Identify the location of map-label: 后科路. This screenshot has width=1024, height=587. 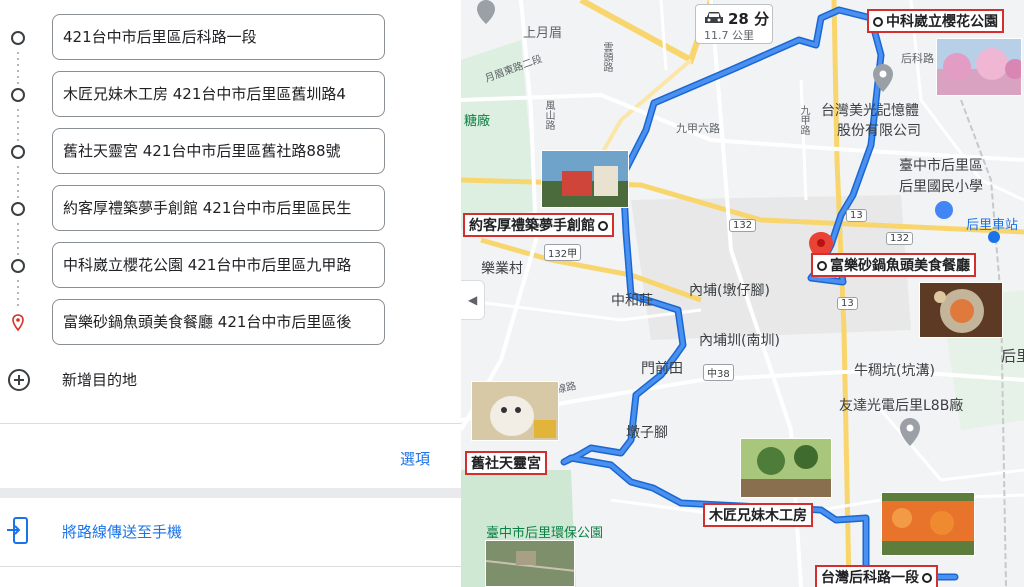
(917, 58).